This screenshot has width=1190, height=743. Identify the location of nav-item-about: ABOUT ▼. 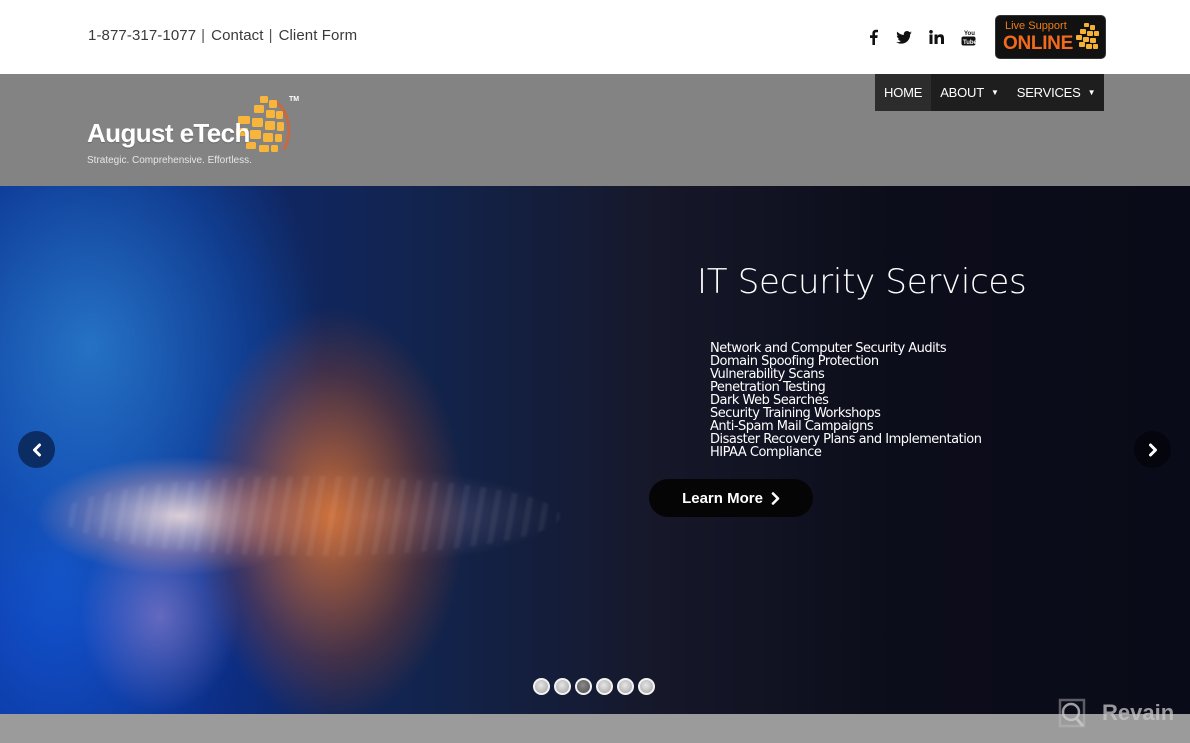
(969, 92).